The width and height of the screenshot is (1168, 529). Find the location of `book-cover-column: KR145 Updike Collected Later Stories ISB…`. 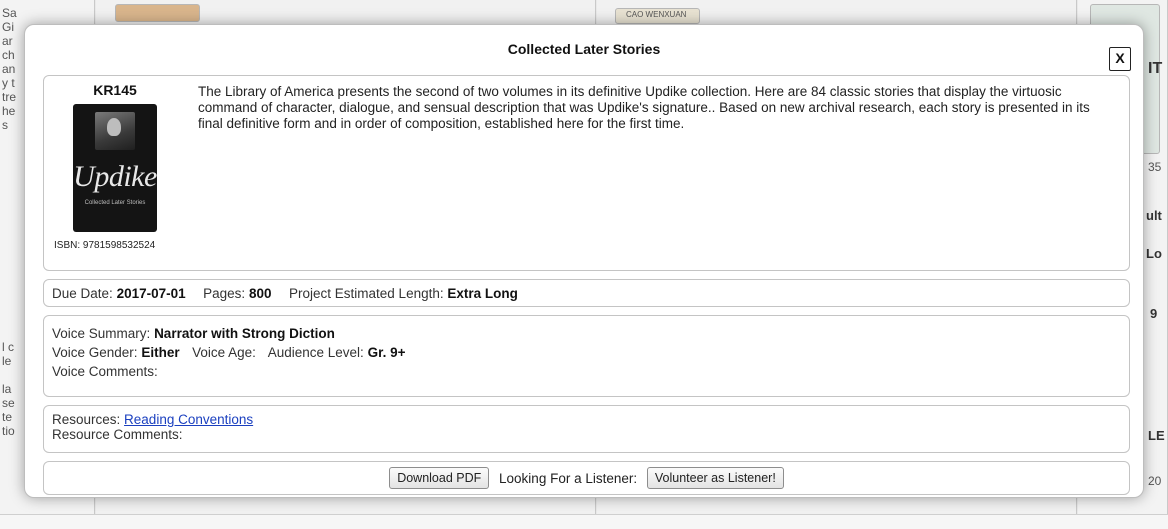

book-cover-column: KR145 Updike Collected Later Stories ISB… is located at coordinates (115, 166).